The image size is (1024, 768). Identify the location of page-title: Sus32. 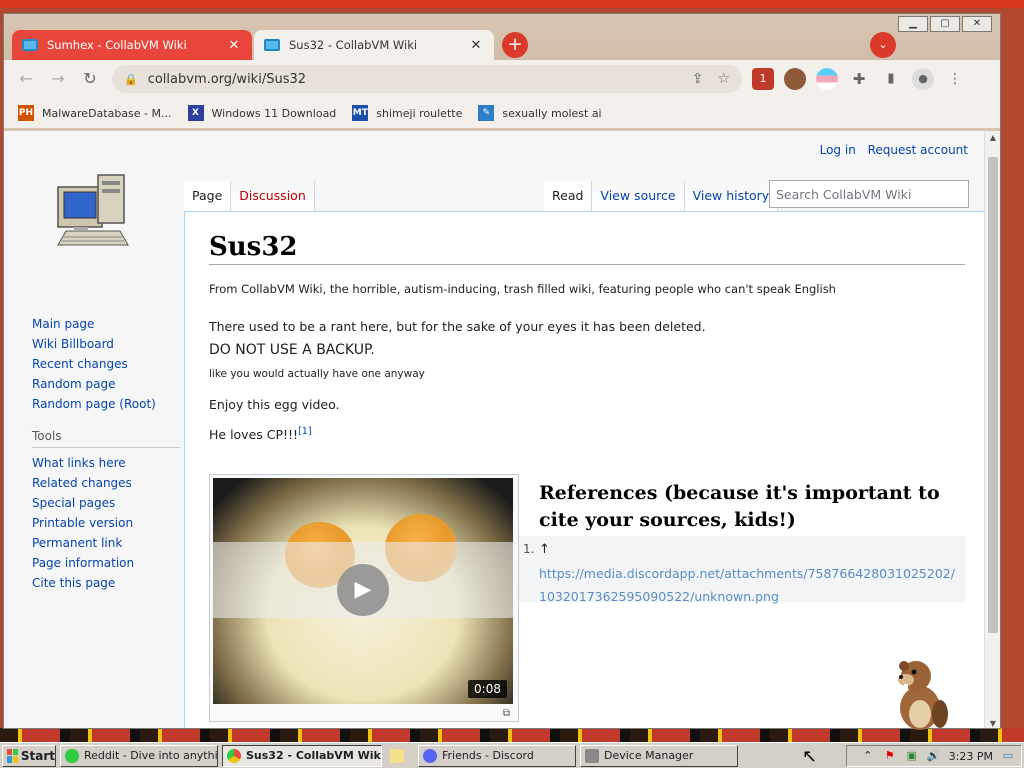
(587, 248).